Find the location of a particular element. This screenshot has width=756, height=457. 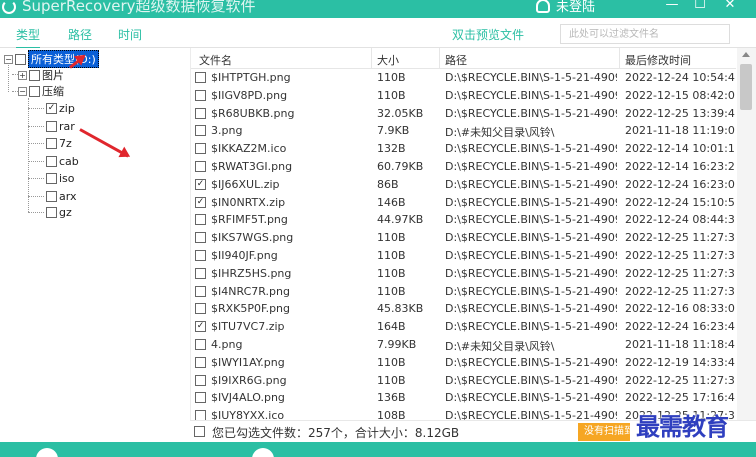

tree-checkbox-iso is located at coordinates (51, 178).